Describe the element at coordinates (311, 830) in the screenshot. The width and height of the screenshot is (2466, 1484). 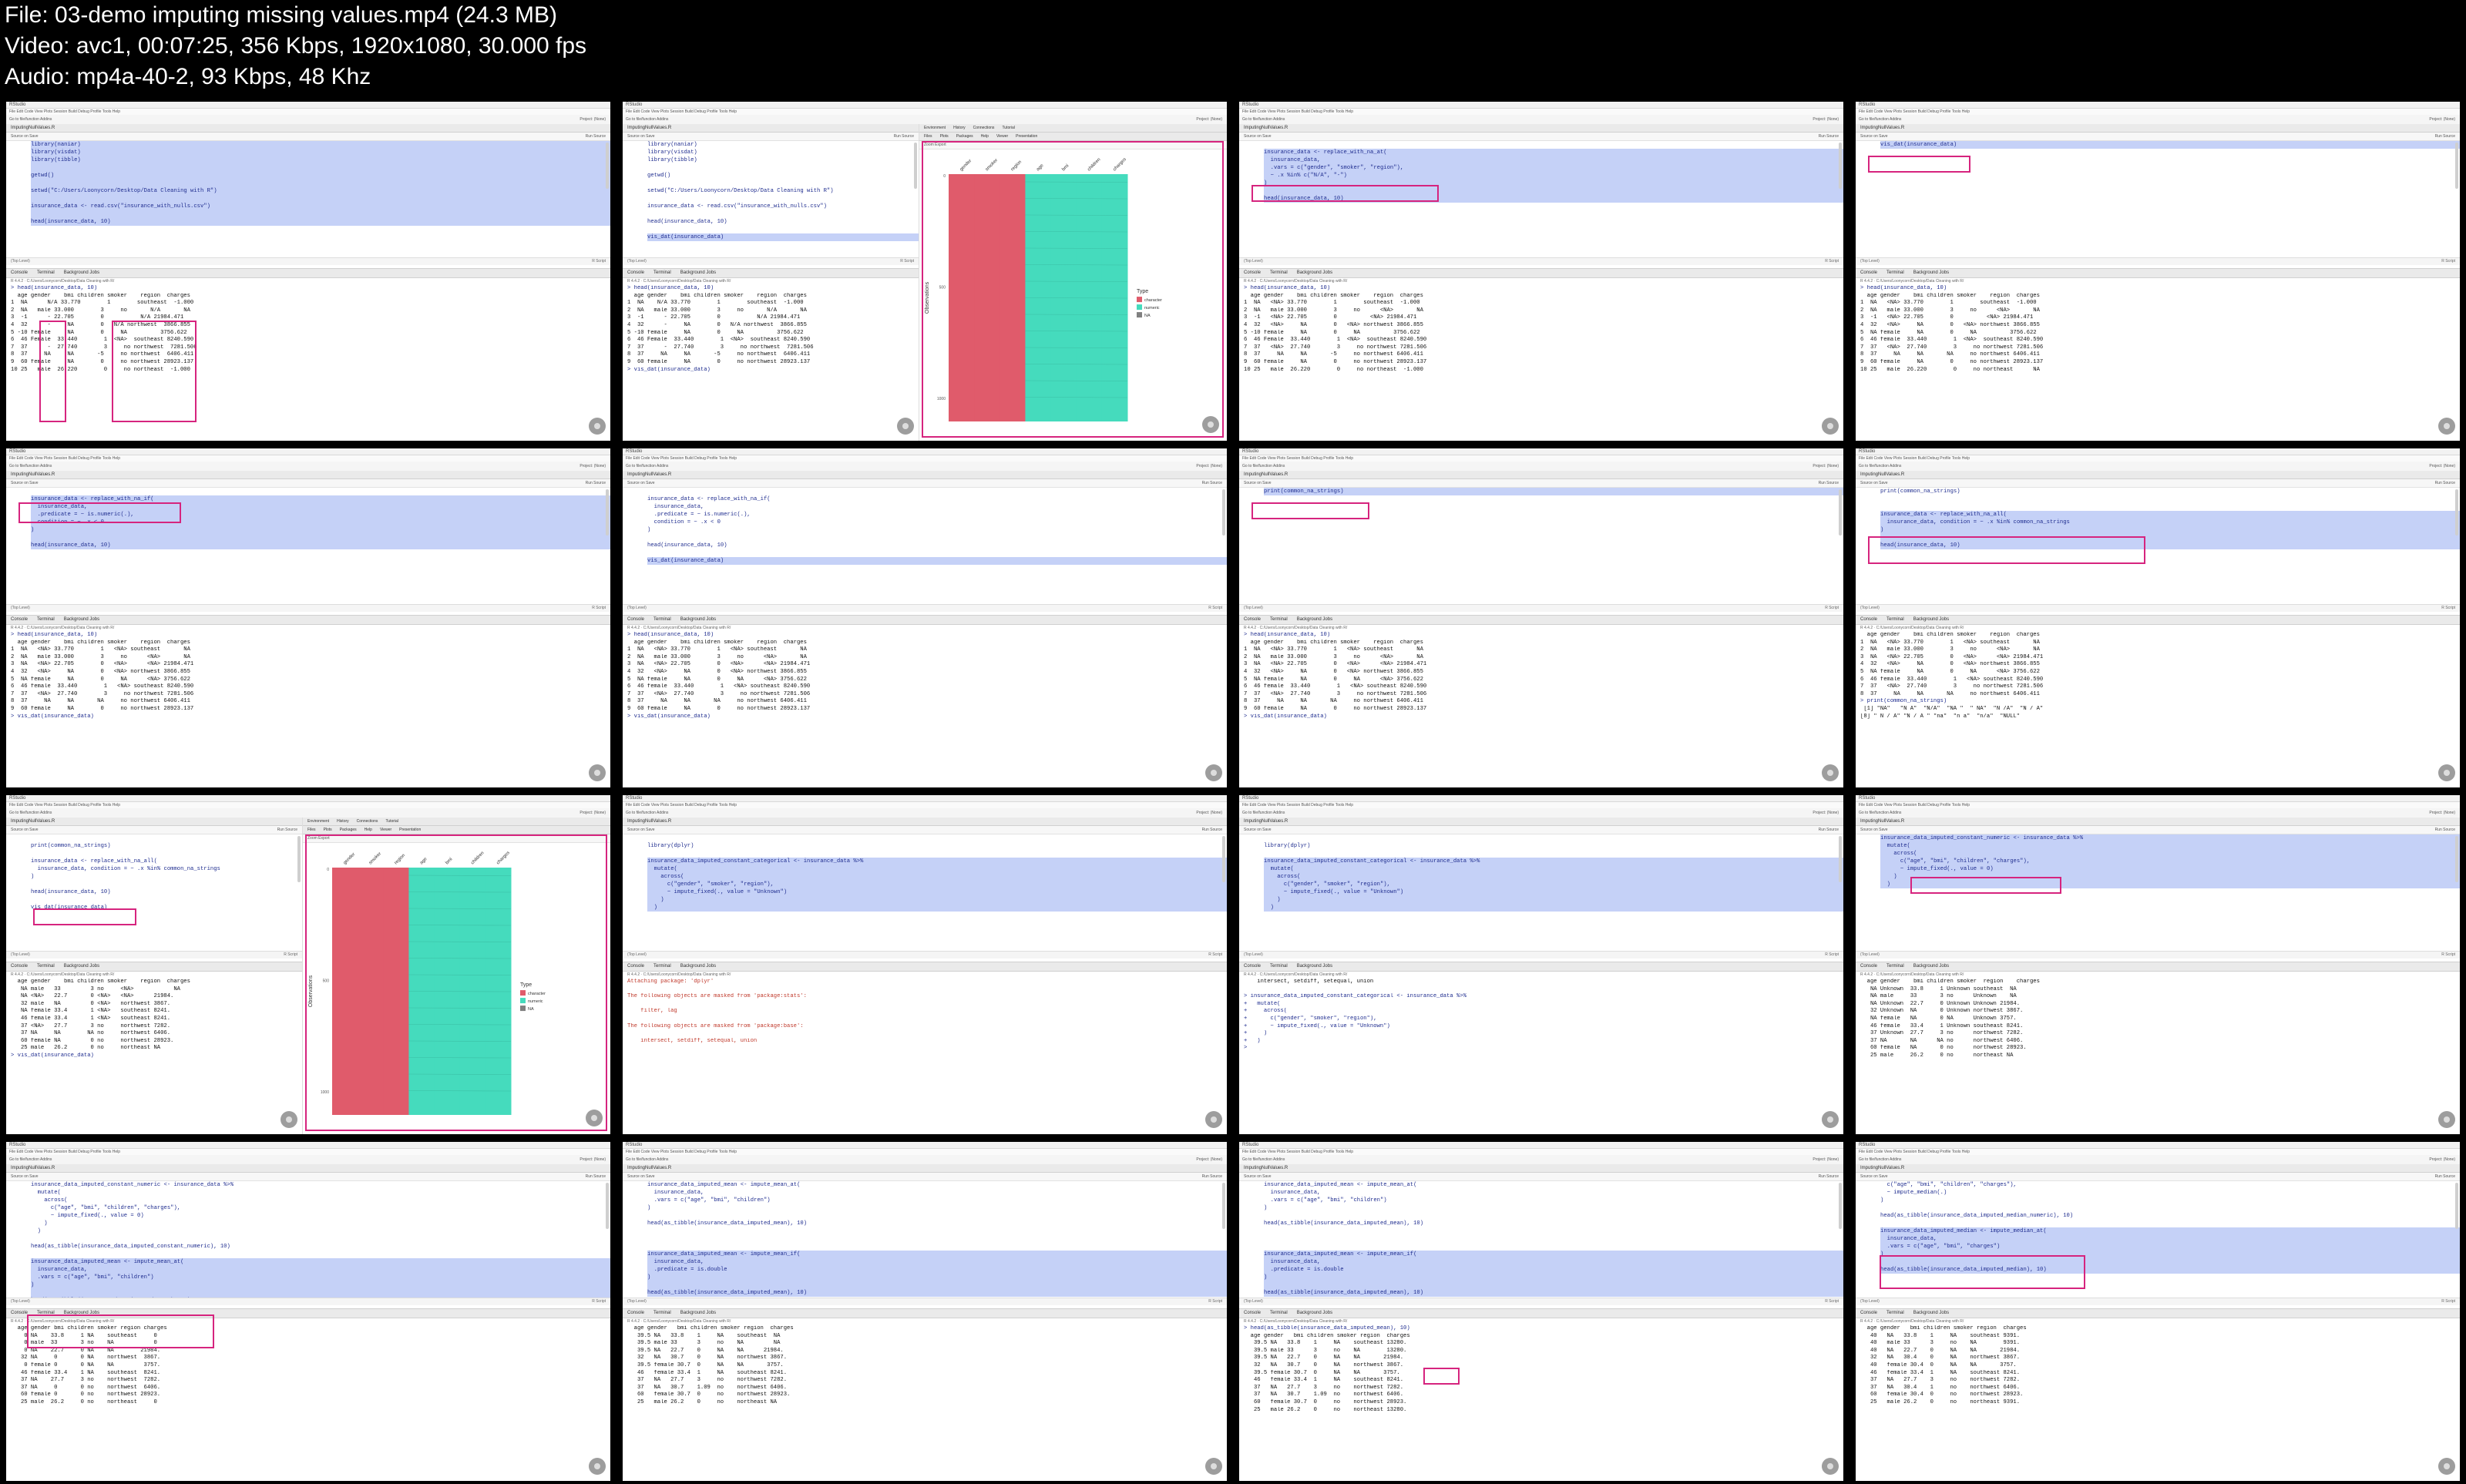
I see `pane-tab: Files` at that location.